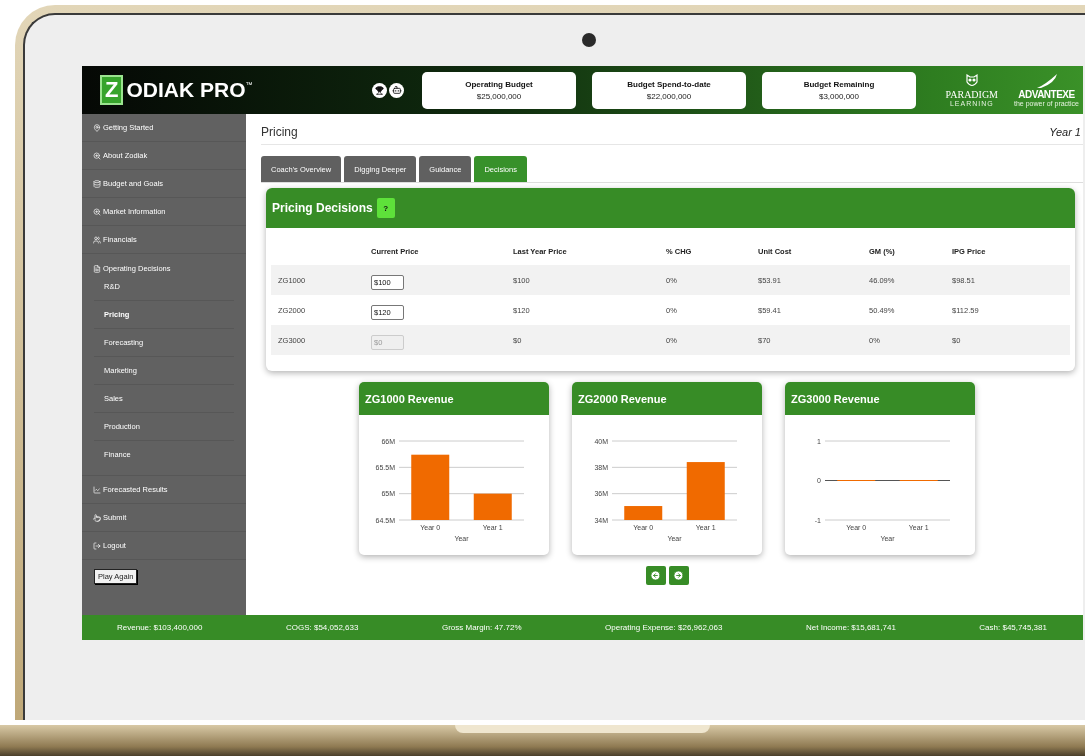 This screenshot has height=756, width=1085. What do you see at coordinates (971, 81) in the screenshot?
I see `owl-icon` at bounding box center [971, 81].